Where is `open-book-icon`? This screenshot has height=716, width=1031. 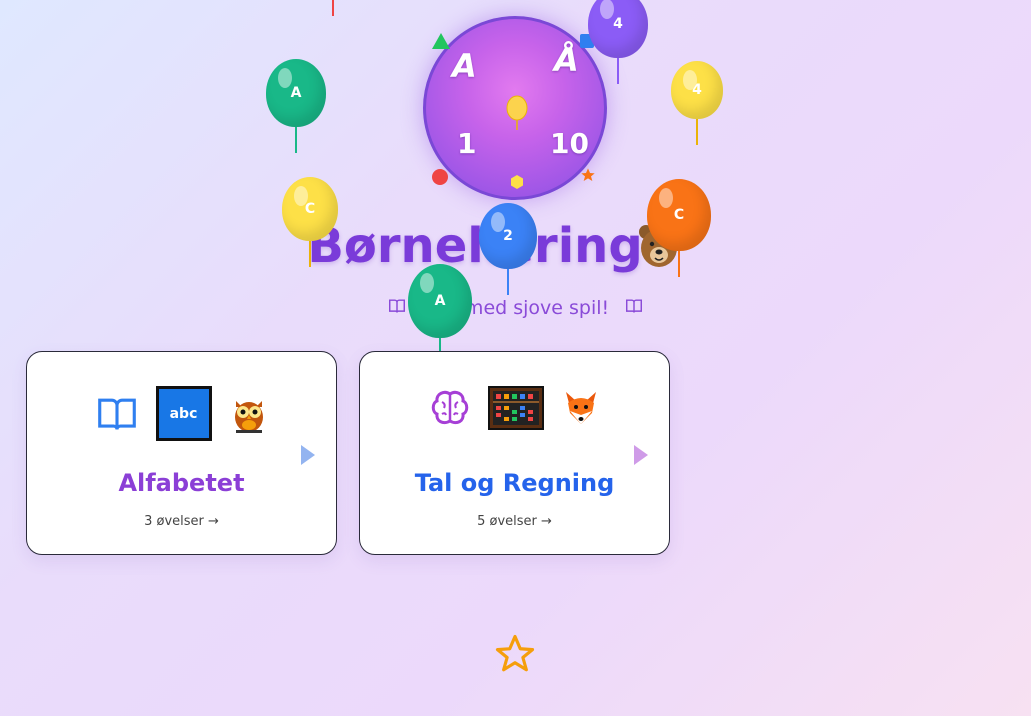 open-book-icon is located at coordinates (116, 414).